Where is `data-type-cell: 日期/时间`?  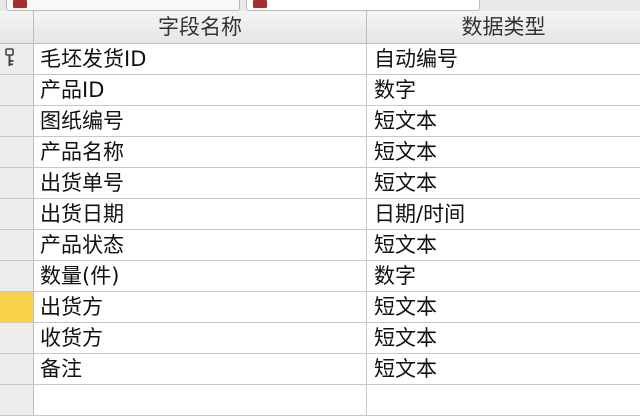
data-type-cell: 日期/时间 is located at coordinates (503, 214).